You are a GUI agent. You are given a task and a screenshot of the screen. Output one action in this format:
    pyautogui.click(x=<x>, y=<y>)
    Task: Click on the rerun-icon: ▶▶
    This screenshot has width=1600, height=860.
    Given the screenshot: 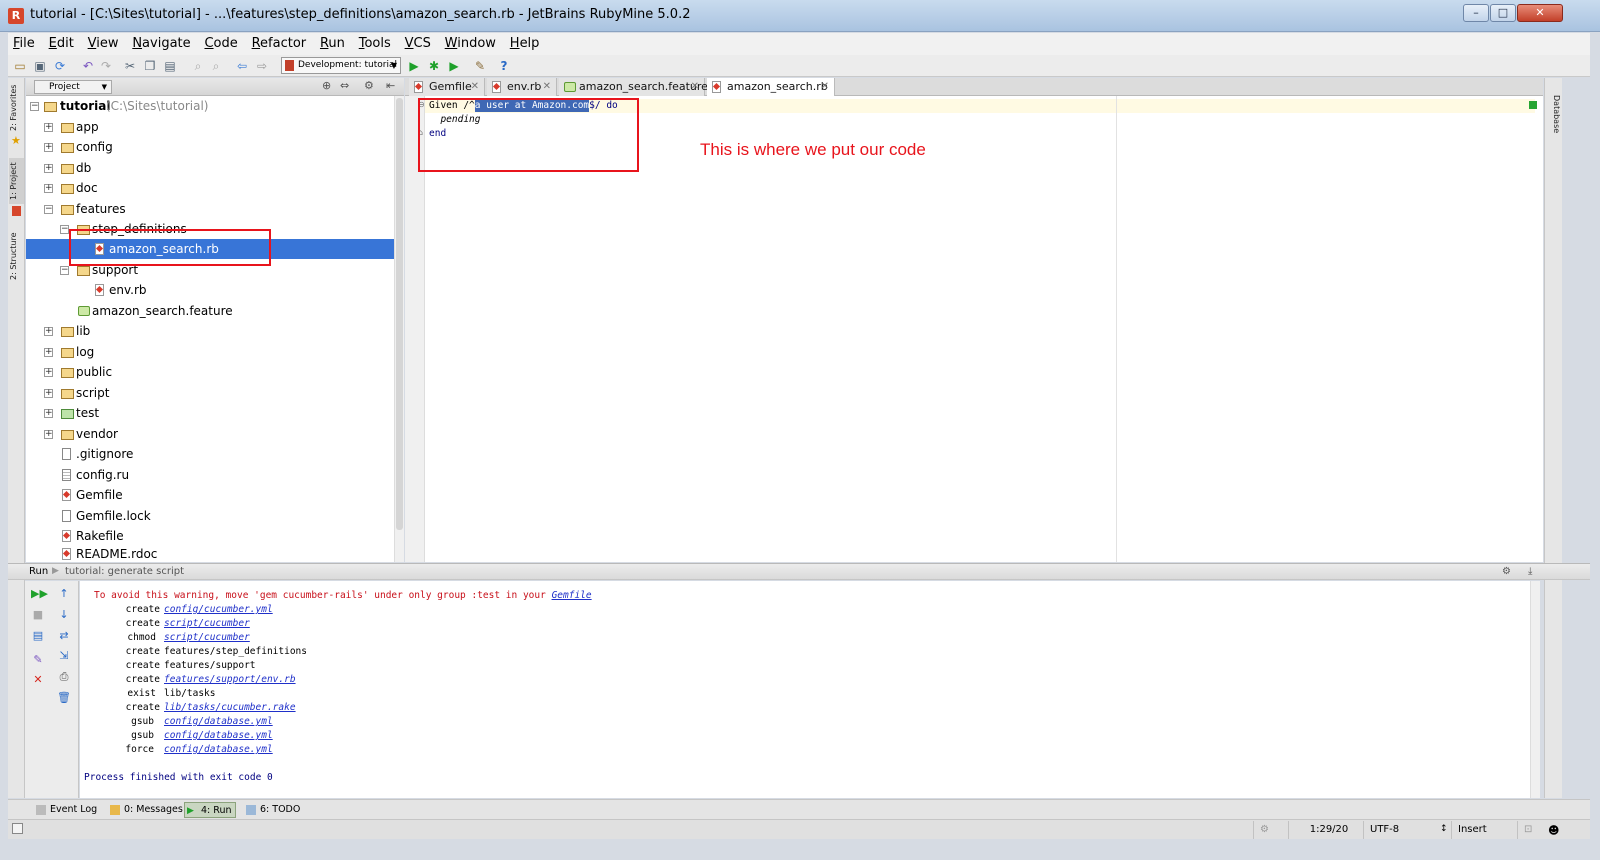 What is the action you would take?
    pyautogui.click(x=39, y=594)
    